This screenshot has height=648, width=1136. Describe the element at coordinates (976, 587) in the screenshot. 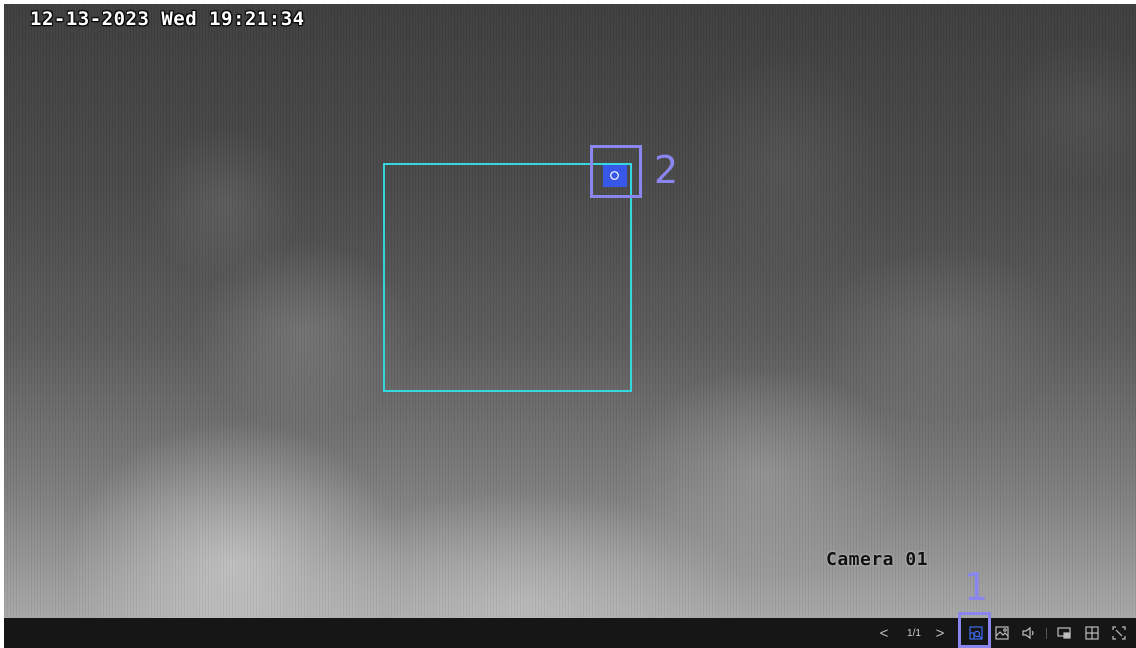

I see `callout-1-number: 1` at that location.